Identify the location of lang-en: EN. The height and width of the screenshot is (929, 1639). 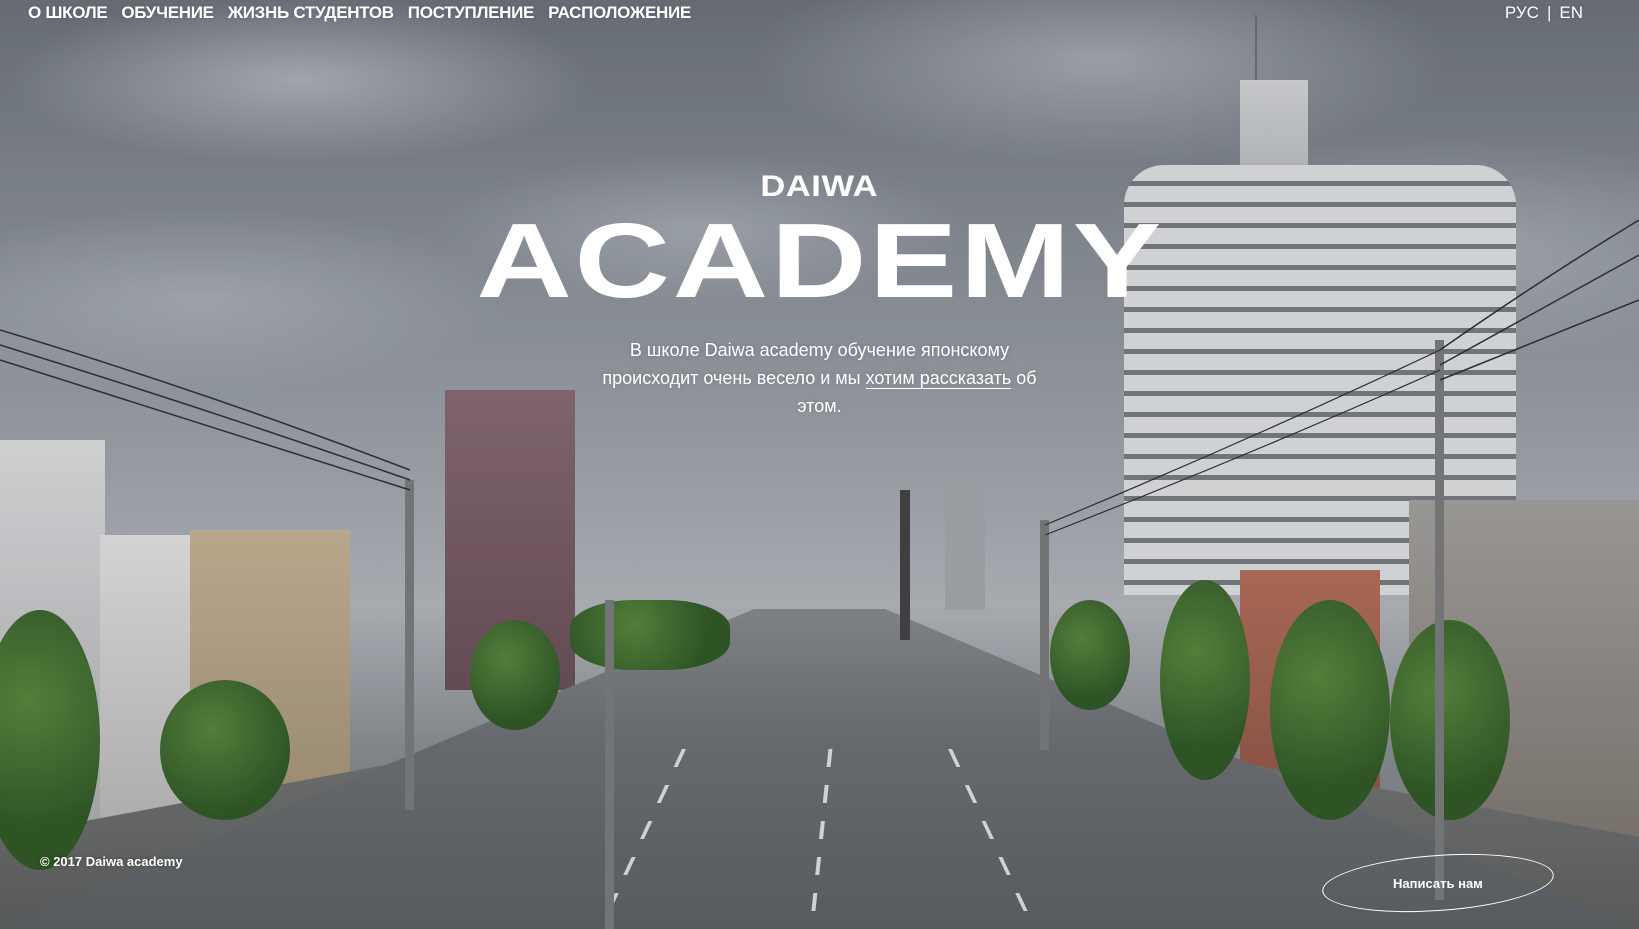
(1571, 13).